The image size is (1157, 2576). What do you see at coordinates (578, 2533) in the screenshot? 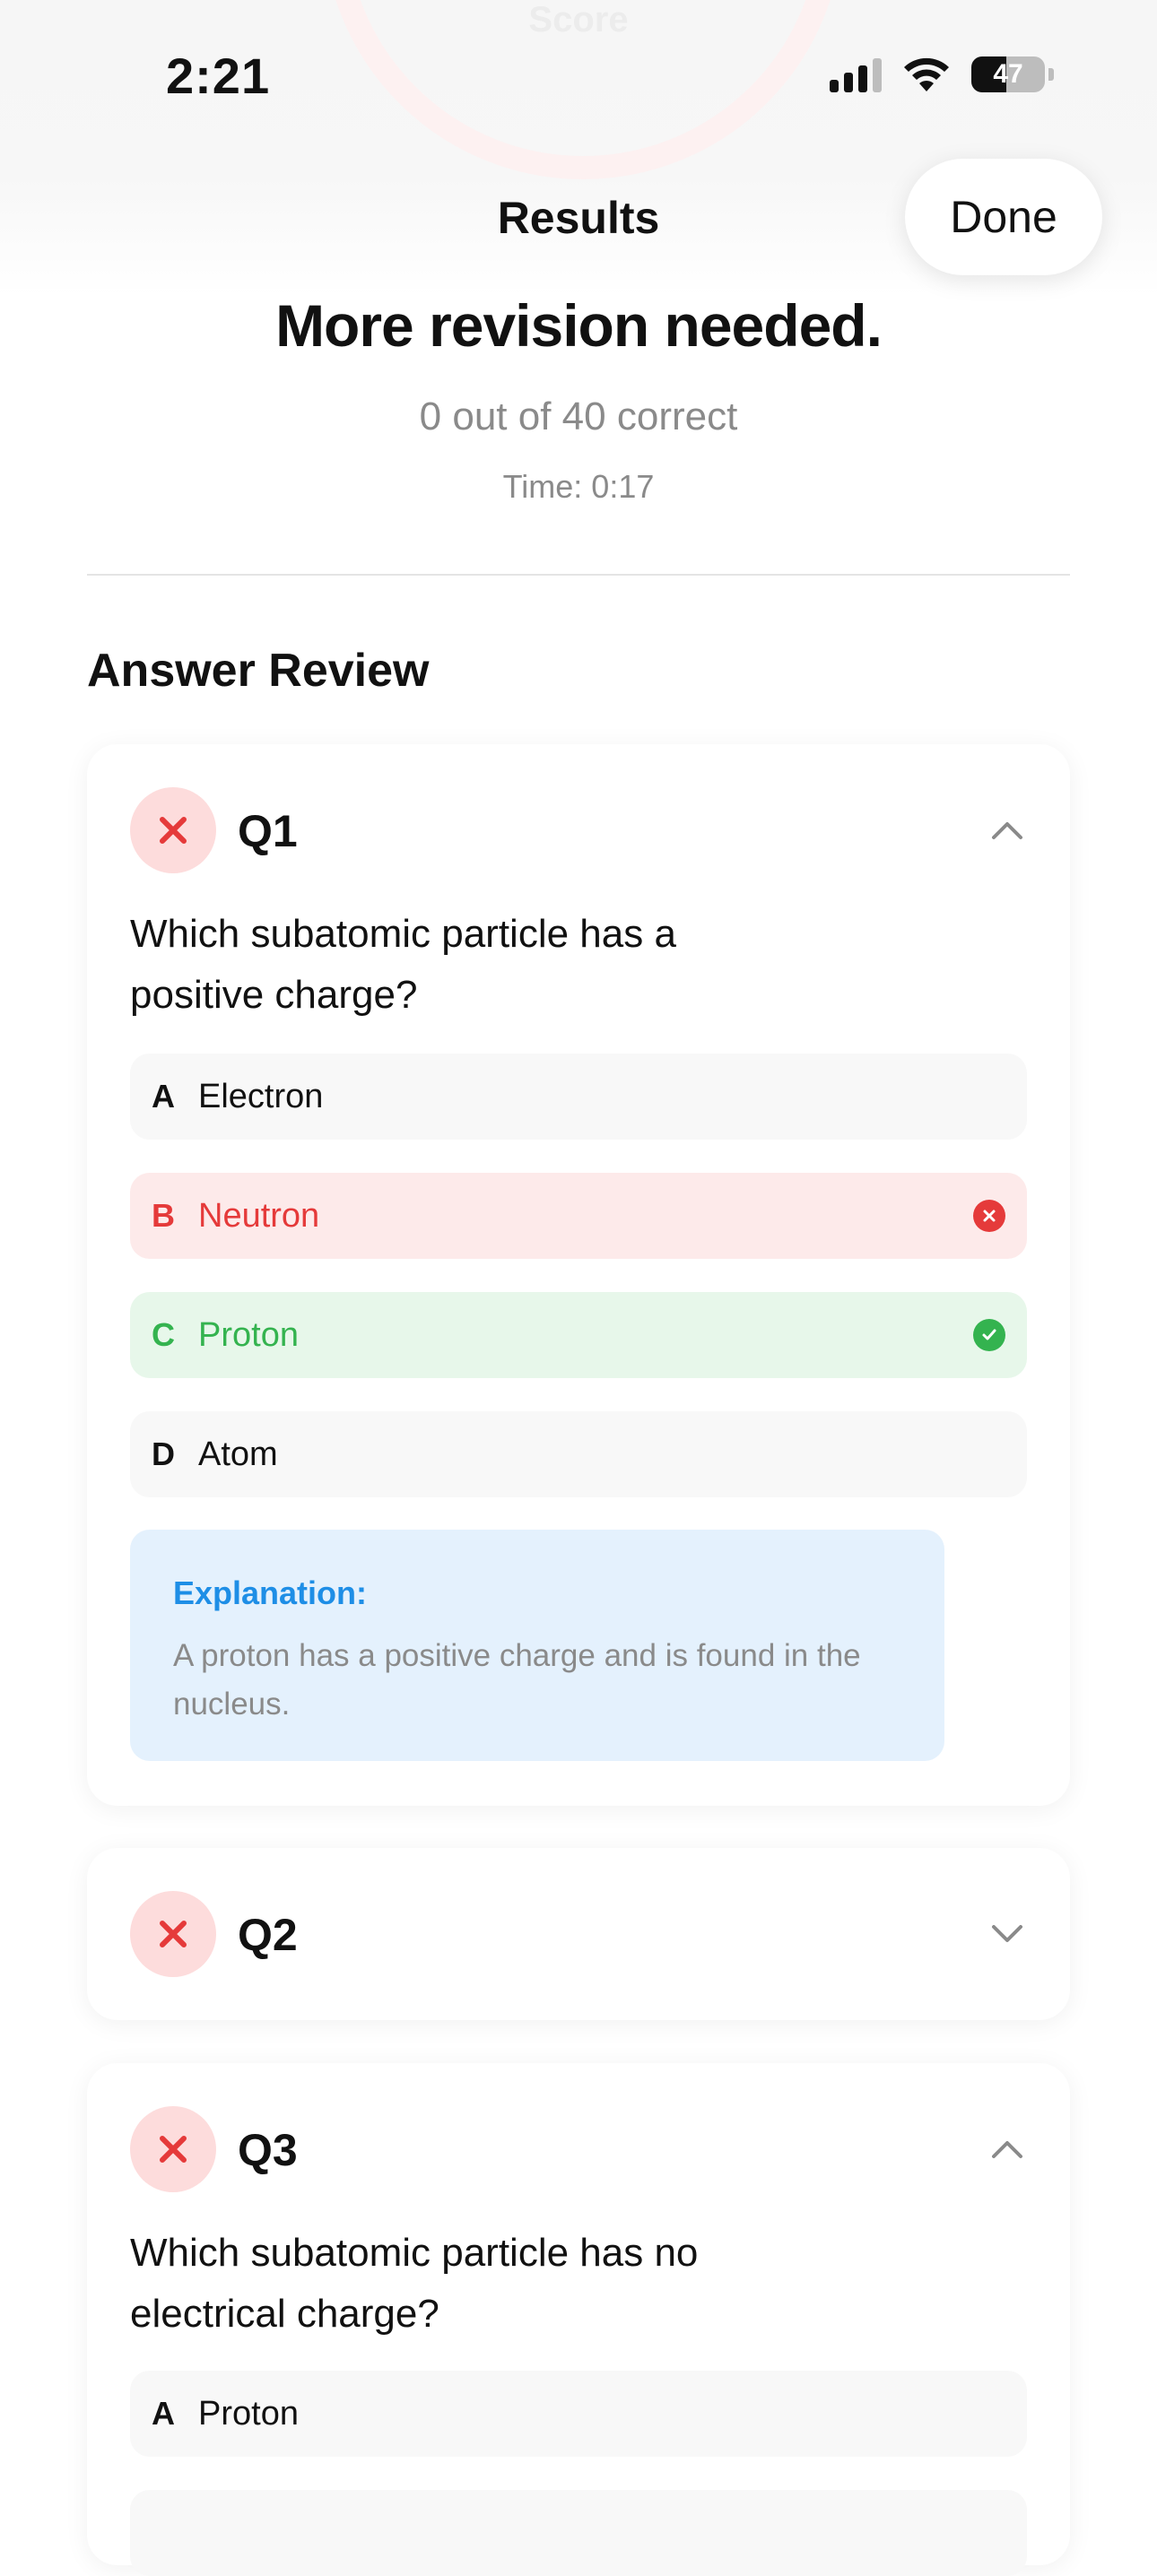
I see `answer-option-b-partial` at bounding box center [578, 2533].